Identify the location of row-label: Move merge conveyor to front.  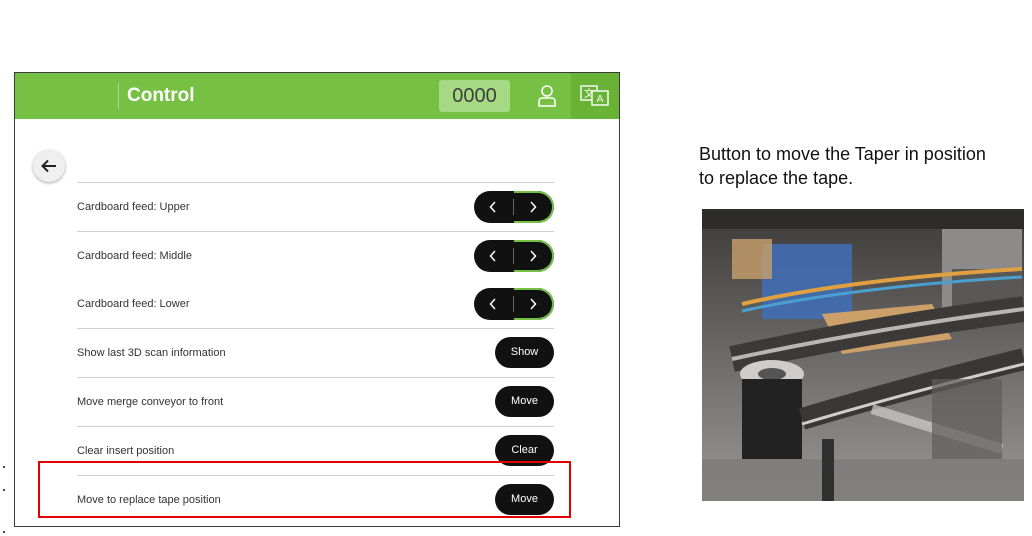
(150, 402).